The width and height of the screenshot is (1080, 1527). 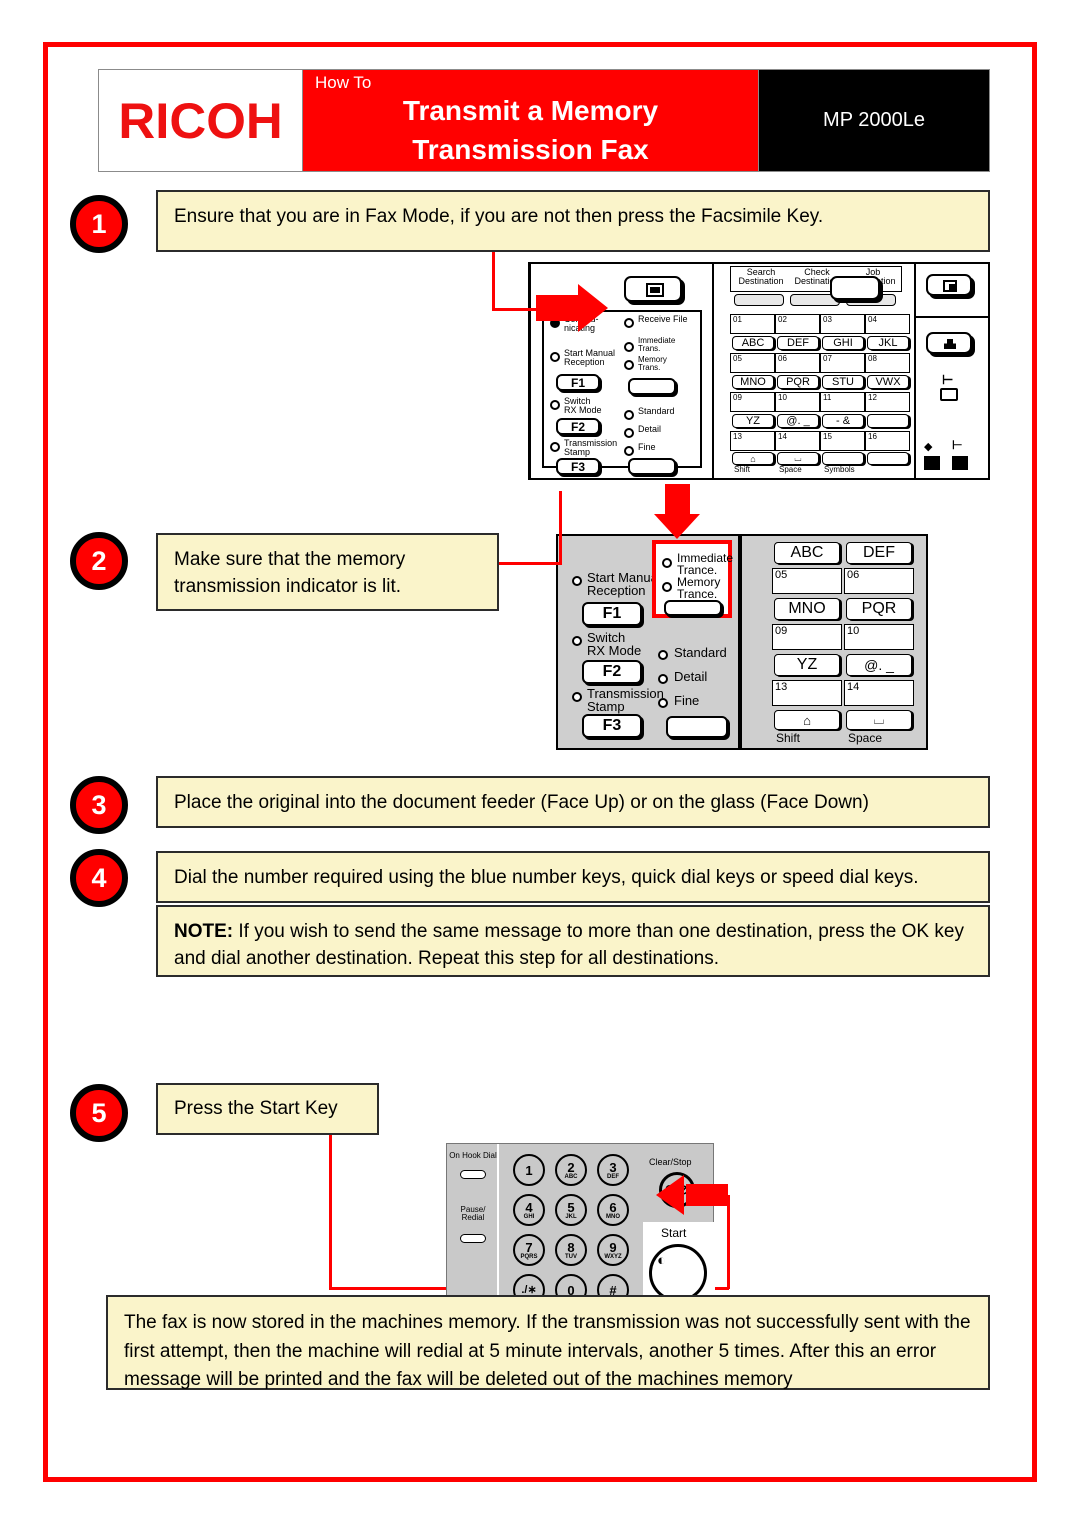 What do you see at coordinates (797, 363) in the screenshot?
I see `quick-dial-slot: 06` at bounding box center [797, 363].